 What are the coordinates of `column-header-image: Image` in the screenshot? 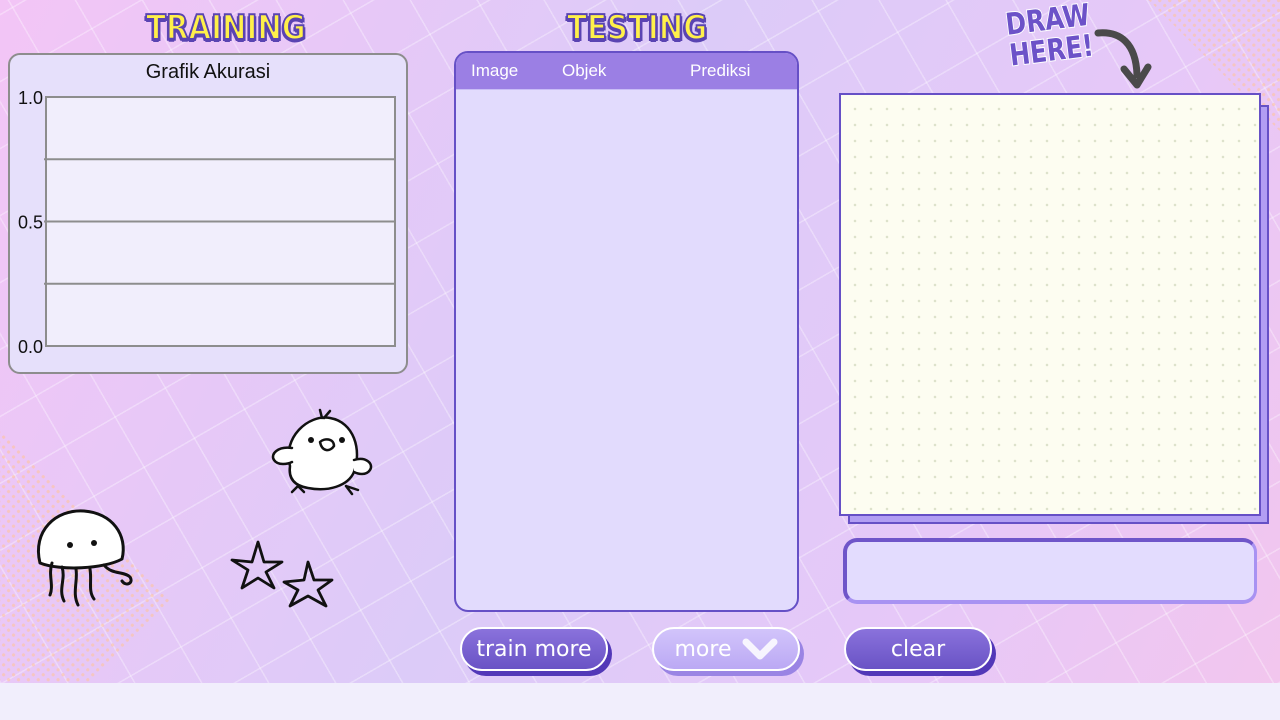 It's located at (495, 70).